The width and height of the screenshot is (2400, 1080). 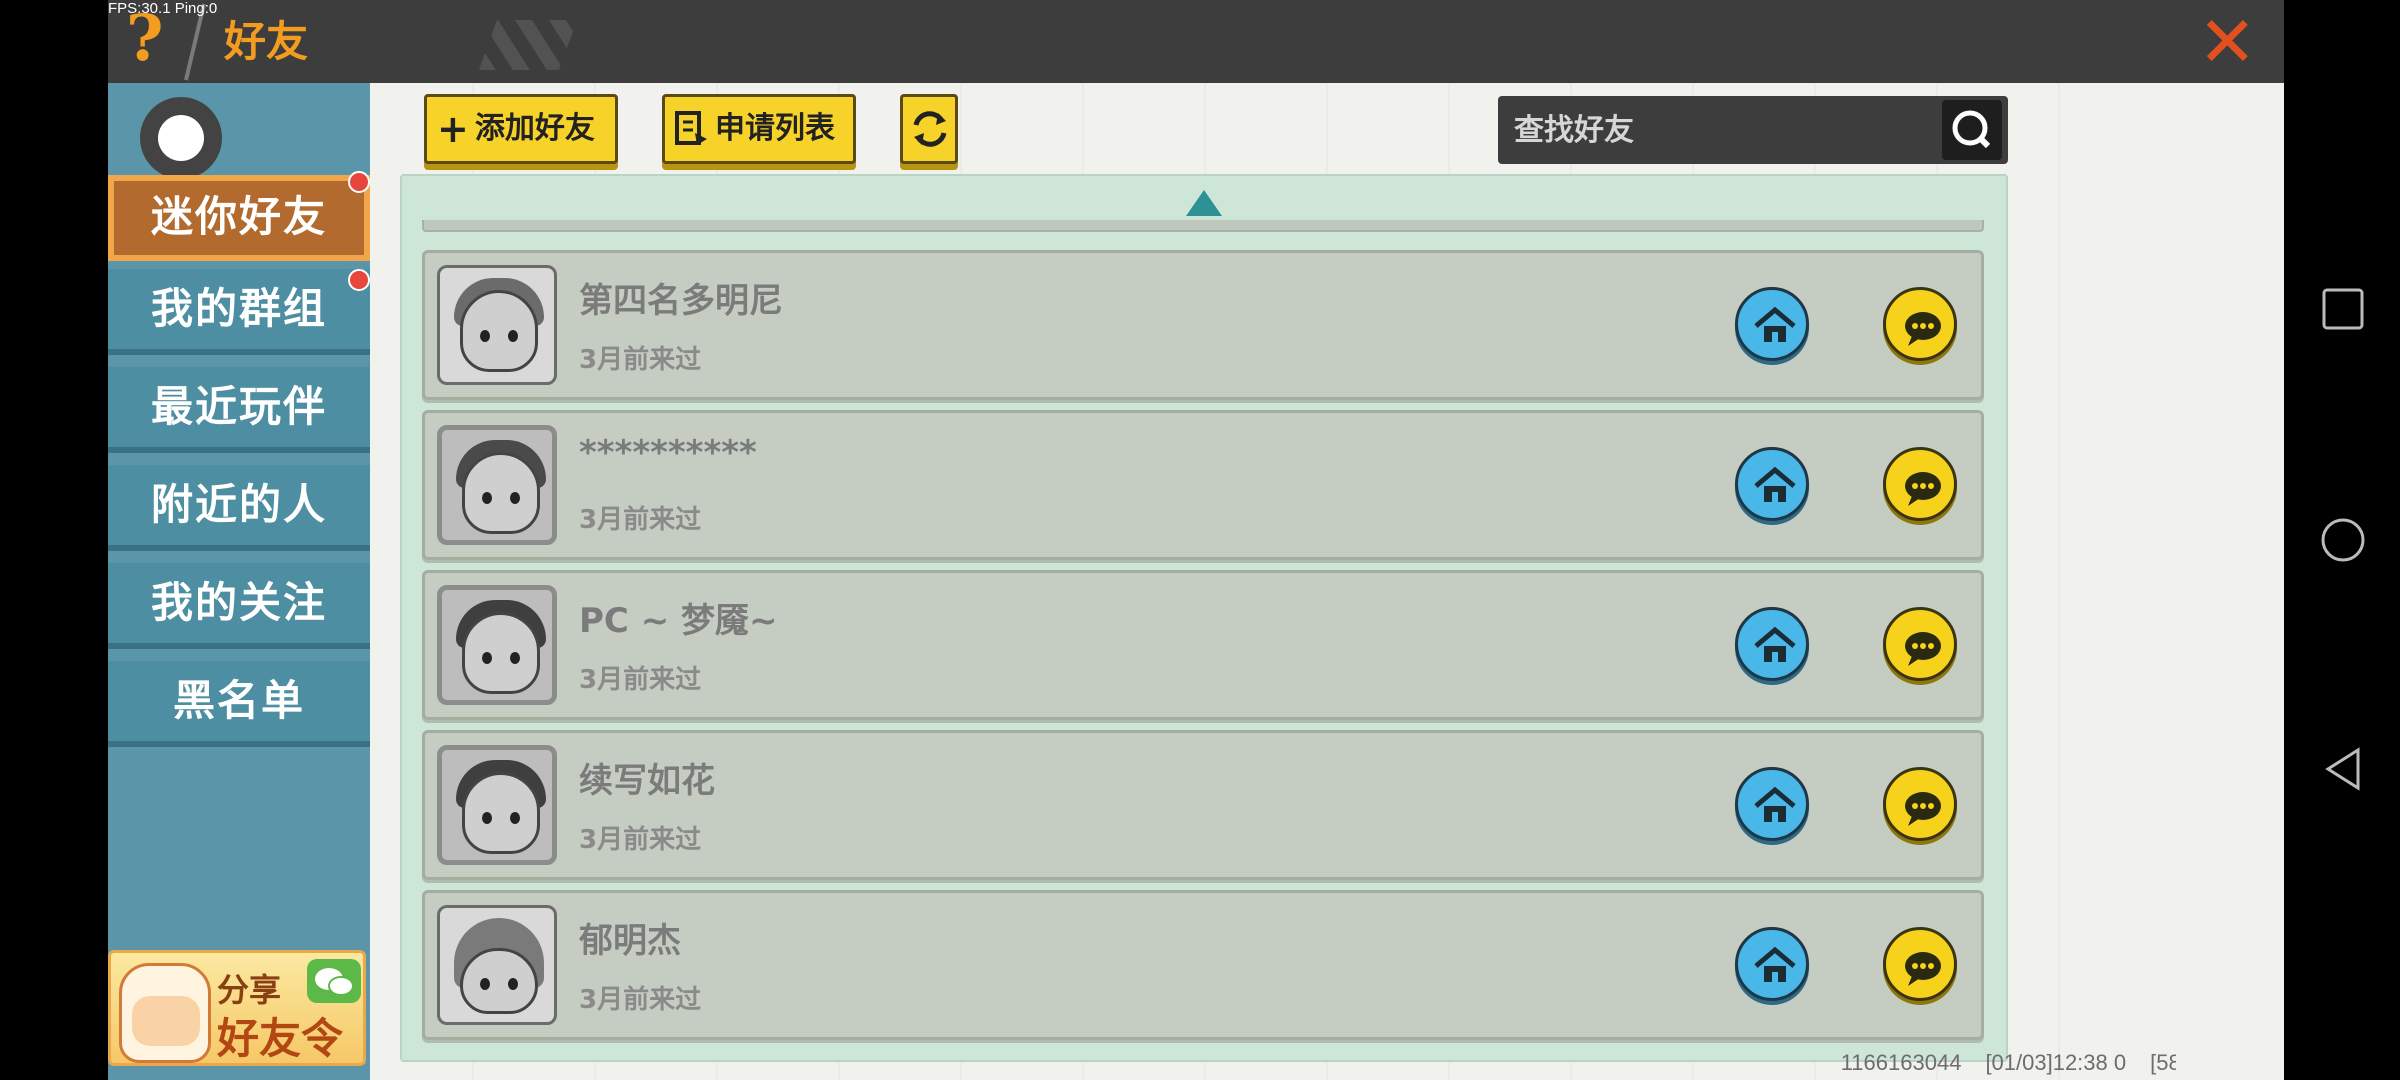 What do you see at coordinates (238, 308) in the screenshot?
I see `sidebar-item-label: 我的群组` at bounding box center [238, 308].